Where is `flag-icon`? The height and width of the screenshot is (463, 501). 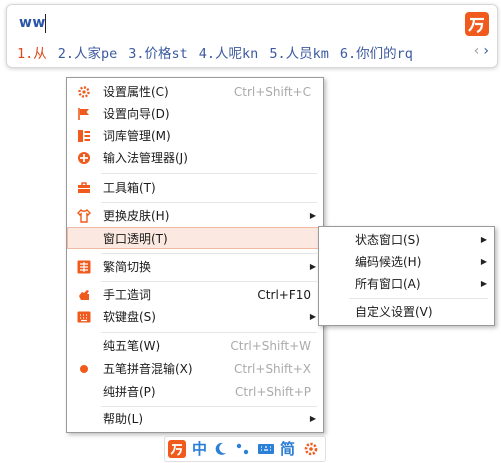 flag-icon is located at coordinates (84, 114).